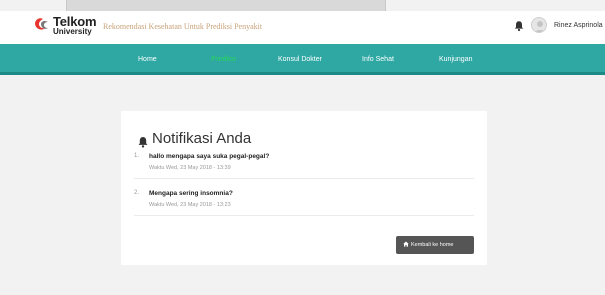  I want to click on nav-item-kunjungan: Kunjungan, so click(455, 59).